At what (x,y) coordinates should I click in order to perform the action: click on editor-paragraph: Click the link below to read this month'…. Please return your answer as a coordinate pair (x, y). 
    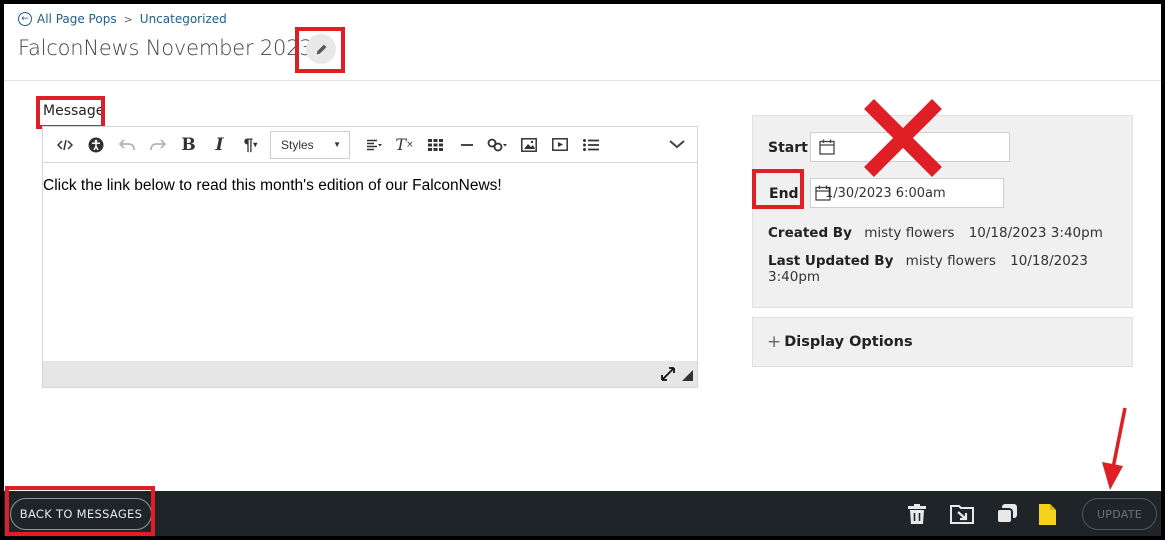
    Looking at the image, I should click on (272, 185).